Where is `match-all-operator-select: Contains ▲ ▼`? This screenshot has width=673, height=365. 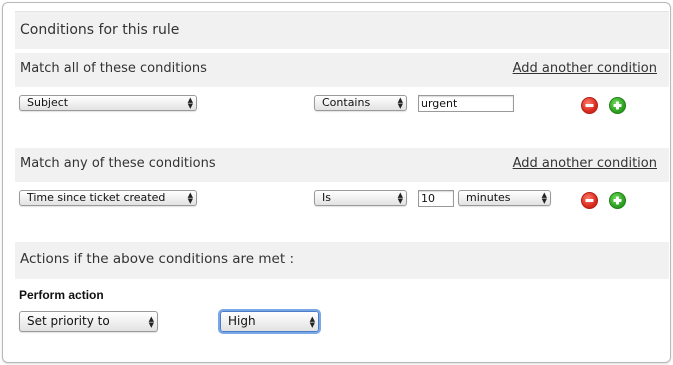
match-all-operator-select: Contains ▲ ▼ is located at coordinates (360, 103).